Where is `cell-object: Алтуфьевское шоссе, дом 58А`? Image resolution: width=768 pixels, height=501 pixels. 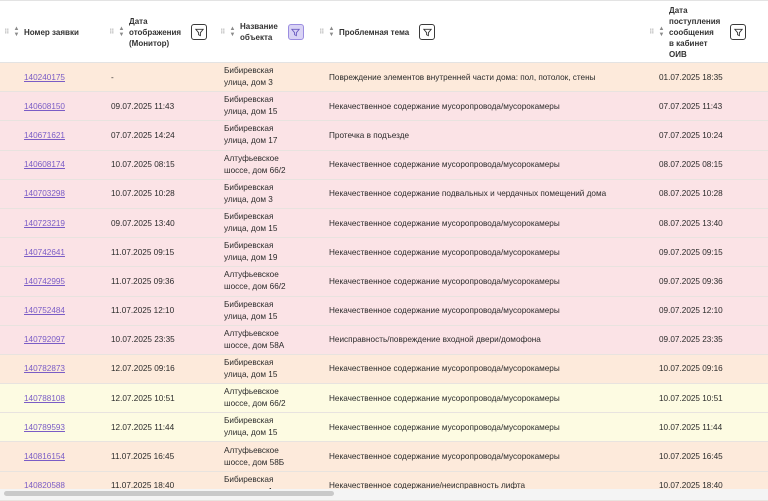 cell-object: Алтуфьевское шоссе, дом 58А is located at coordinates (265, 340).